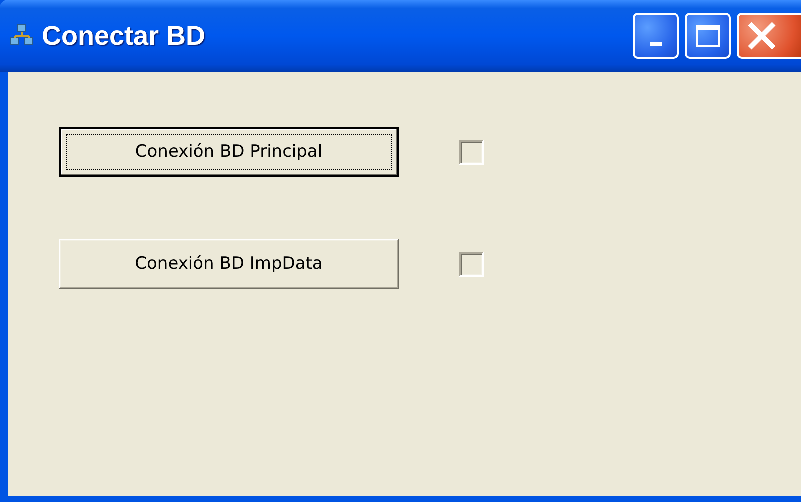 This screenshot has width=801, height=502. I want to click on maximize-icon, so click(708, 36).